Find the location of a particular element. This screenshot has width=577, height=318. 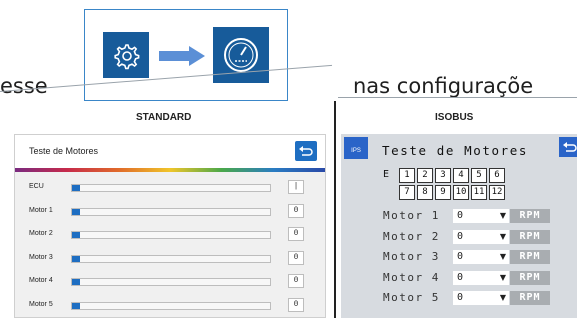

motor-label: ECU is located at coordinates (36, 186).